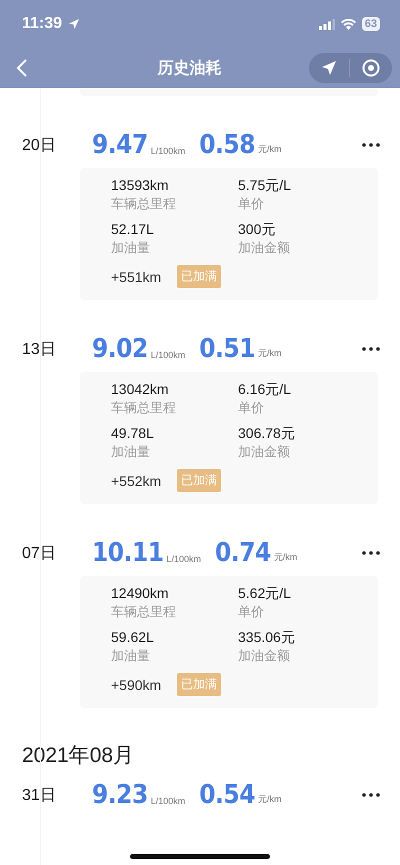 Image resolution: width=400 pixels, height=865 pixels. Describe the element at coordinates (133, 433) in the screenshot. I see `field-value: 49.78L` at that location.